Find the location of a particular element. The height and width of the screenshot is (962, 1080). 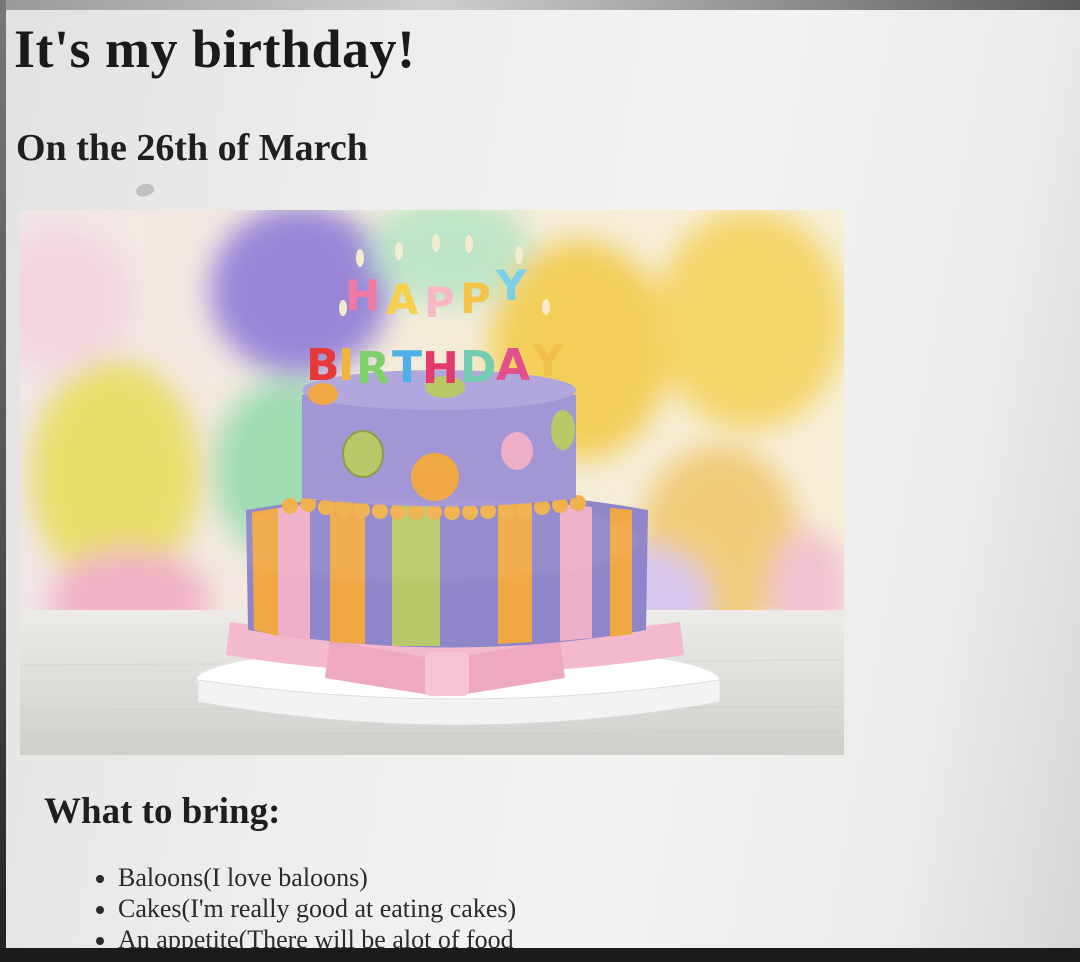

bring-heading: What to bring: is located at coordinates (162, 811).